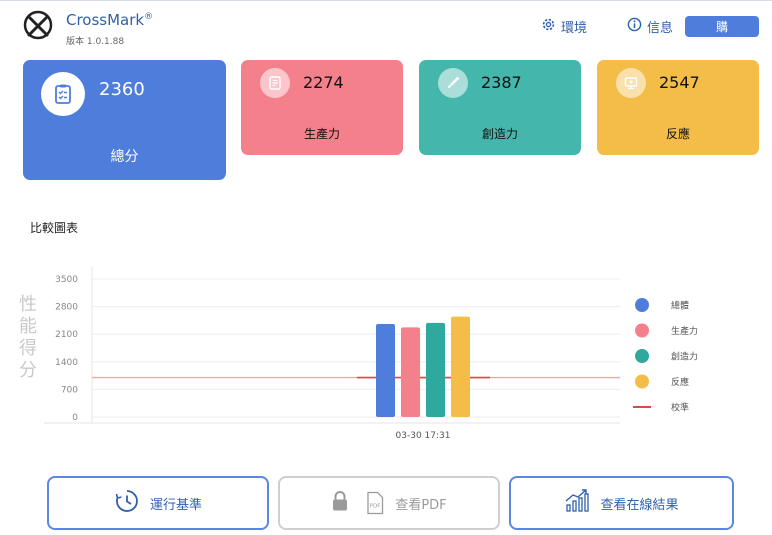  What do you see at coordinates (66, 335) in the screenshot?
I see `y-tick-label: 2100` at bounding box center [66, 335].